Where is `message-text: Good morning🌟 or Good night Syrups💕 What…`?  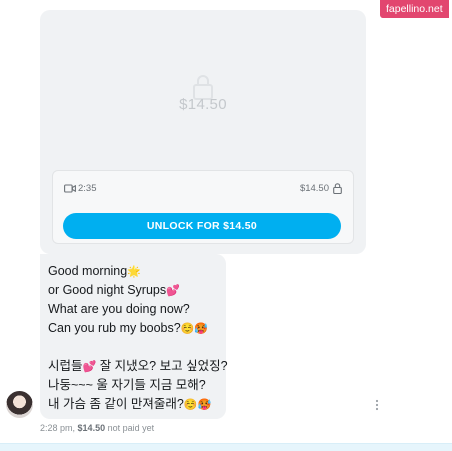
message-text: Good morning🌟 or Good night Syrups💕 What… is located at coordinates (143, 338).